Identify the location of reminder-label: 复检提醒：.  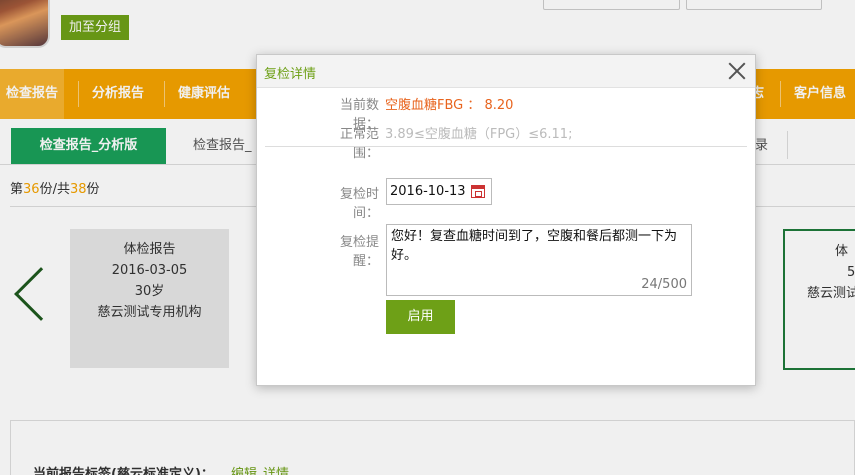
(359, 252).